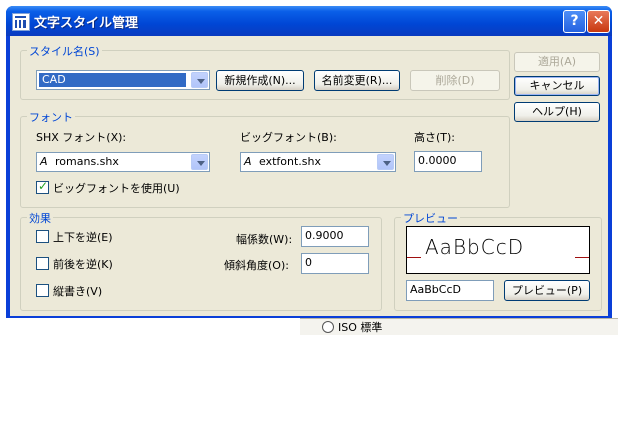 This screenshot has height=432, width=618. What do you see at coordinates (42, 236) in the screenshot?
I see `upside-down-checkbox` at bounding box center [42, 236].